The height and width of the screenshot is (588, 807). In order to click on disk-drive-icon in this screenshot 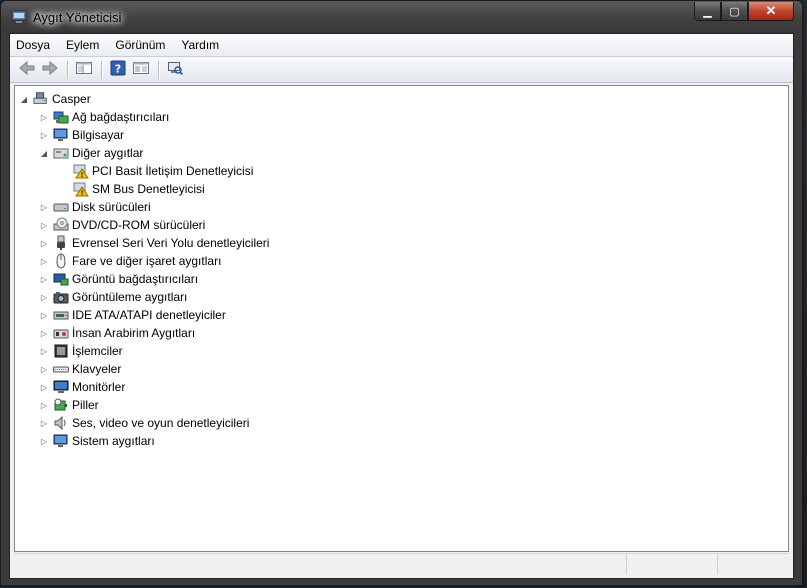, I will do `click(61, 207)`.